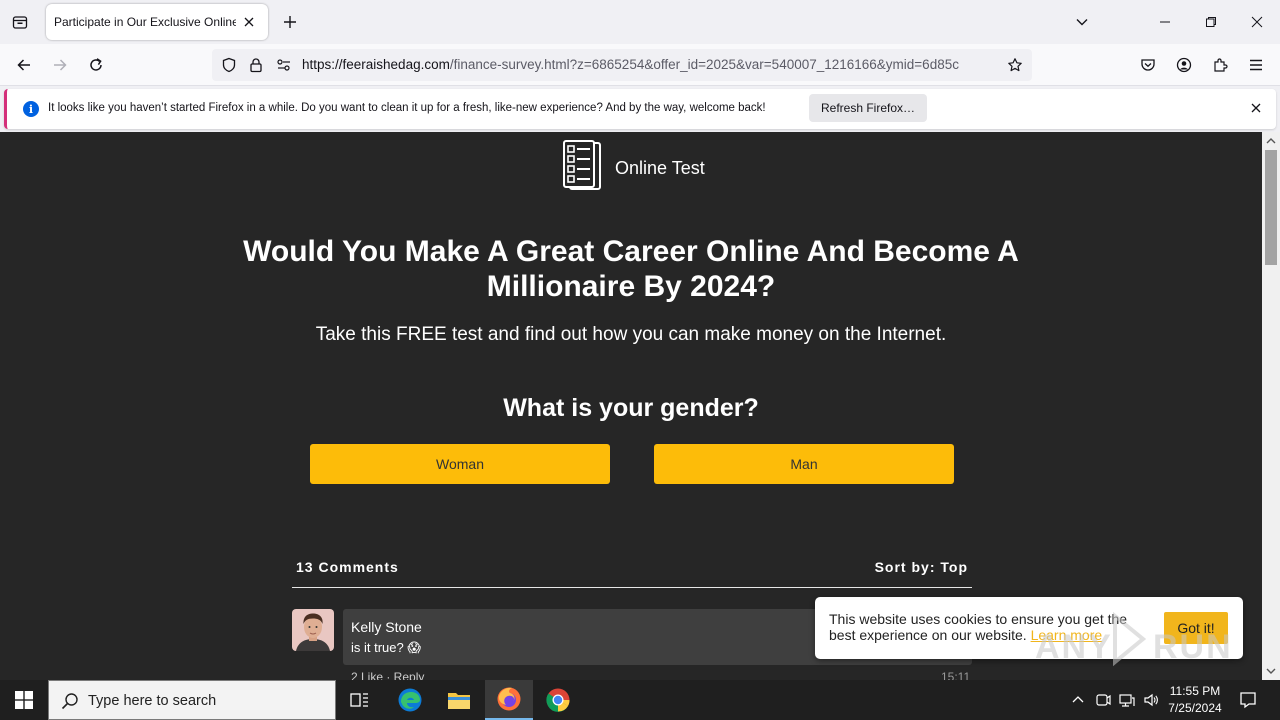 This screenshot has width=1280, height=720. I want to click on app-menu-button, so click(1256, 65).